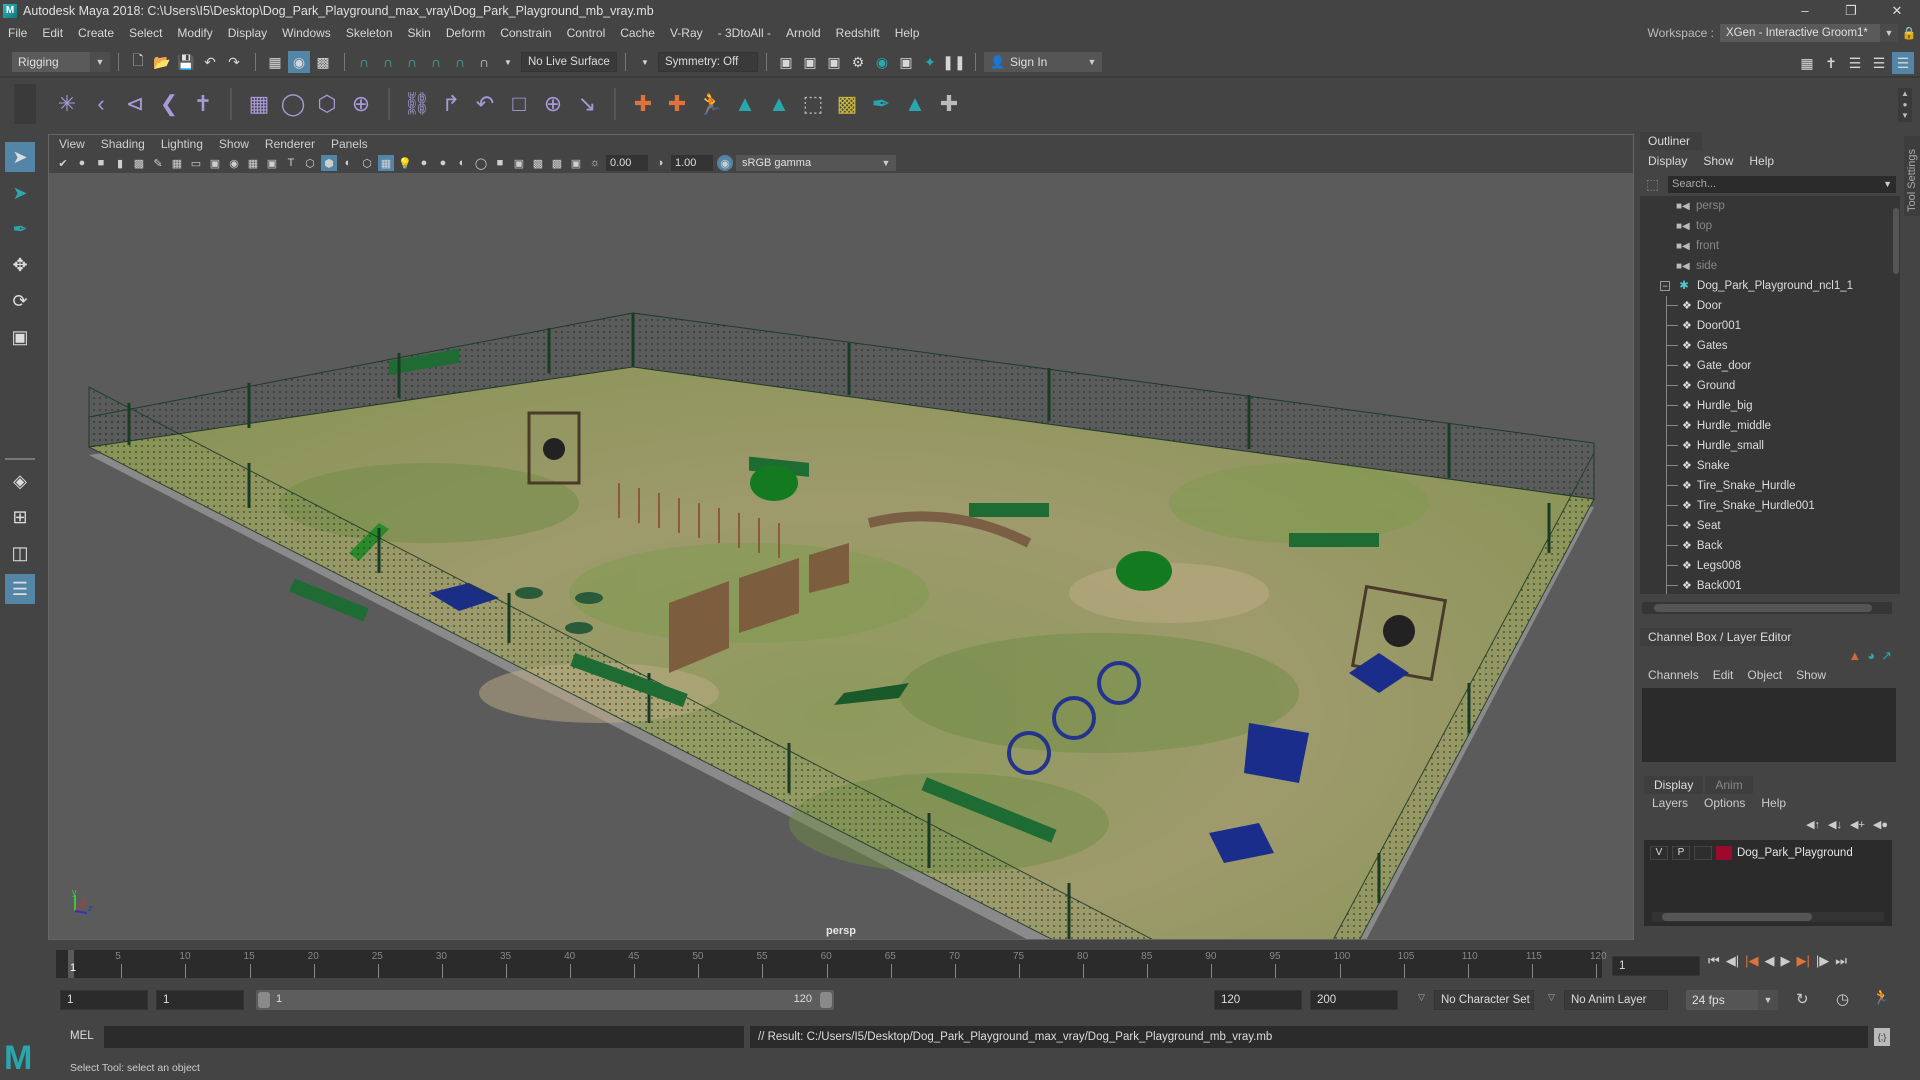 This screenshot has height=1080, width=1920. I want to click on shelf-scroll: ▲ ● ▼, so click(1905, 105).